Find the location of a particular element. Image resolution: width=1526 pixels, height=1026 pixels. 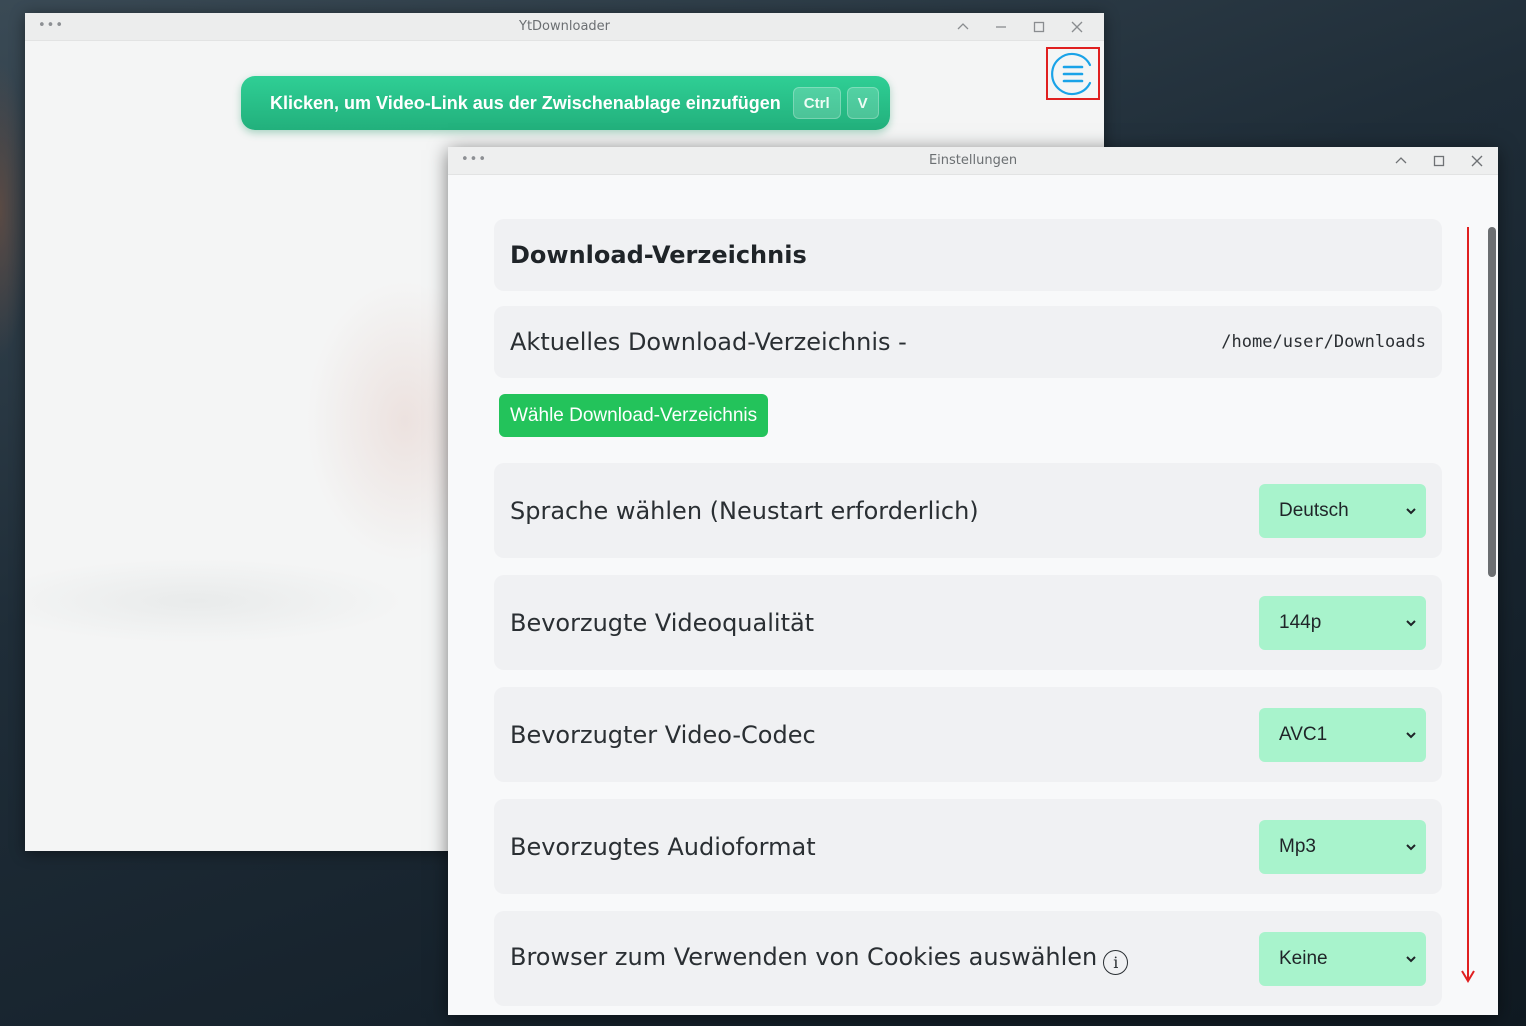

window-title: YtDownloader is located at coordinates (564, 26).